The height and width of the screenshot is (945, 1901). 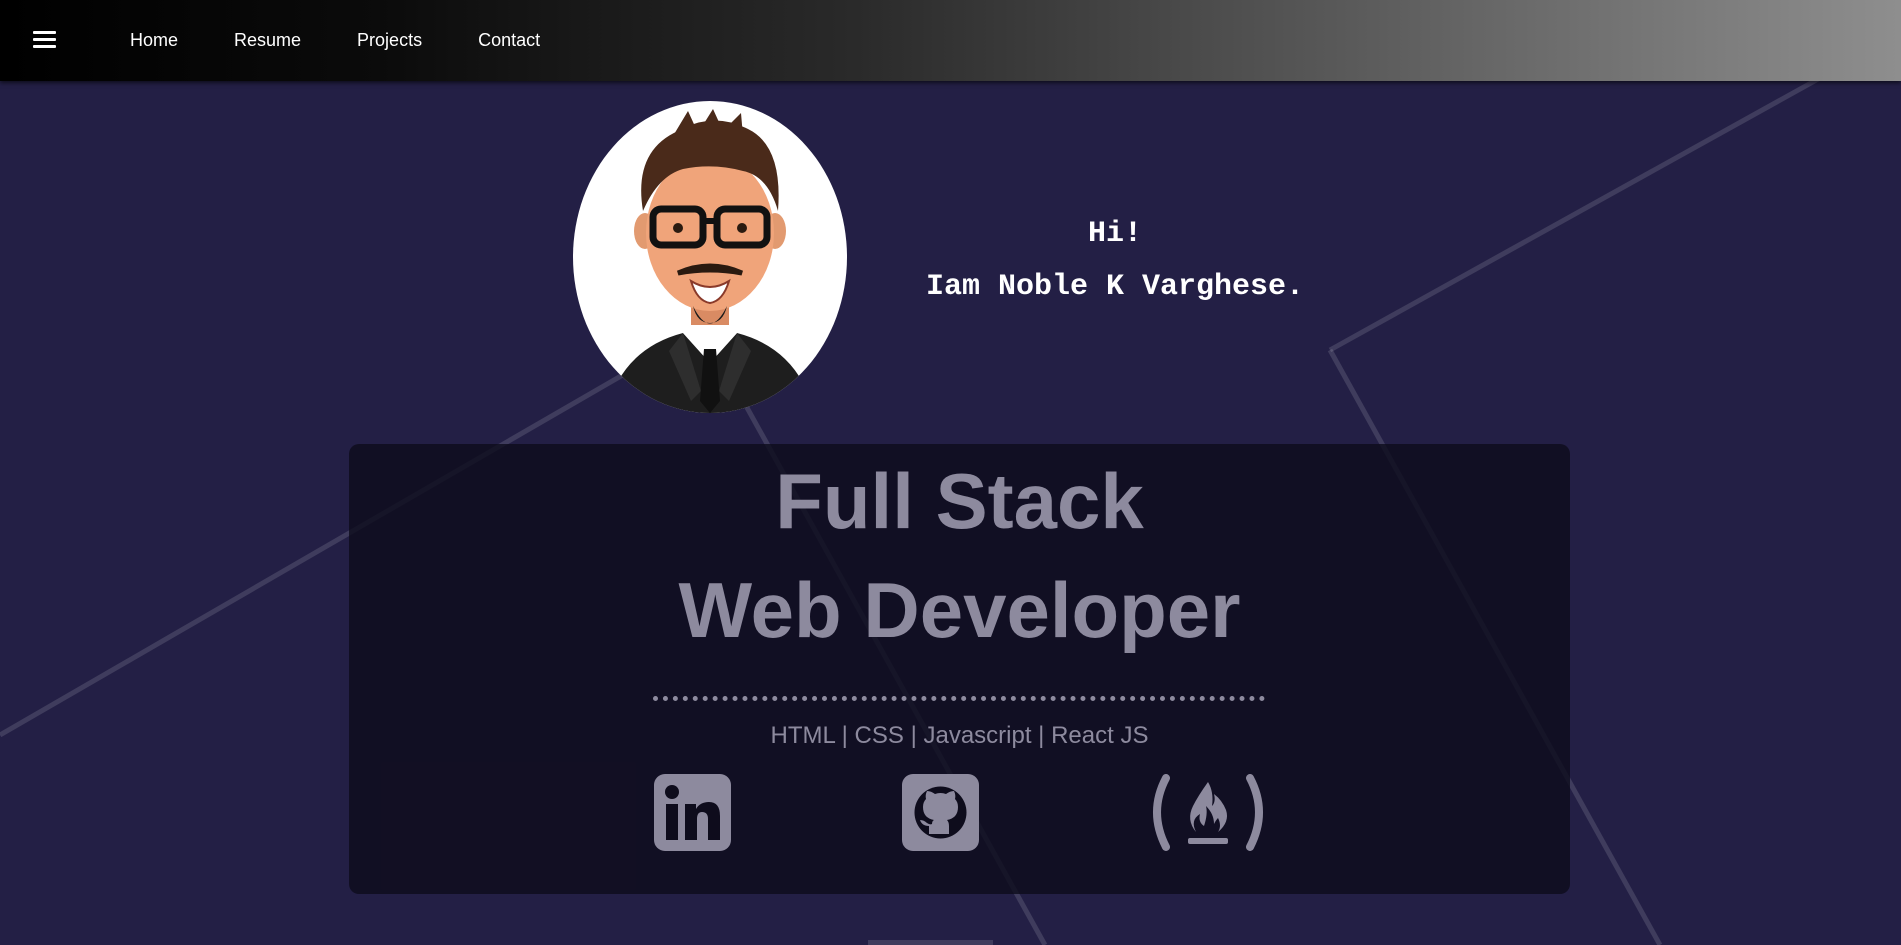 I want to click on nav-link-projects: Projects, so click(x=389, y=40).